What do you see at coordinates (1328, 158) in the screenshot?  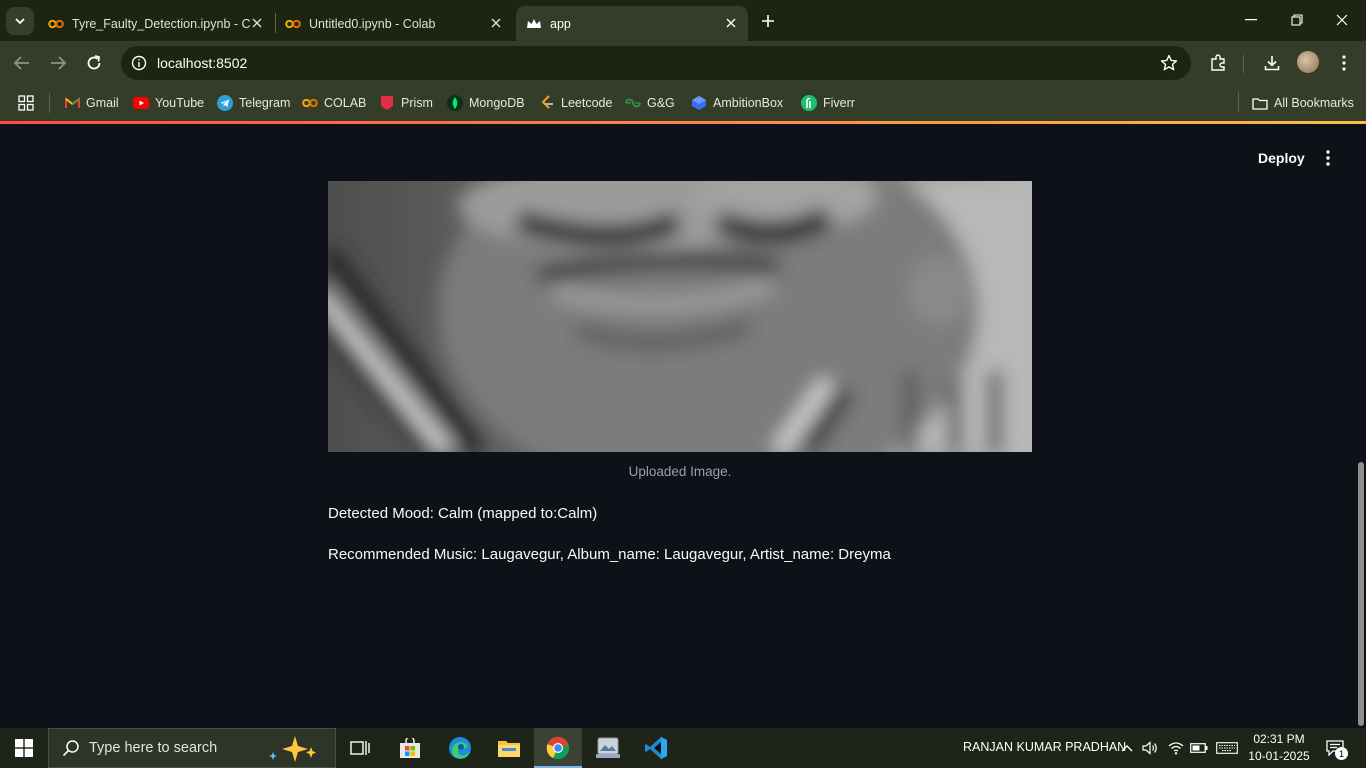 I see `main-menu-icon` at bounding box center [1328, 158].